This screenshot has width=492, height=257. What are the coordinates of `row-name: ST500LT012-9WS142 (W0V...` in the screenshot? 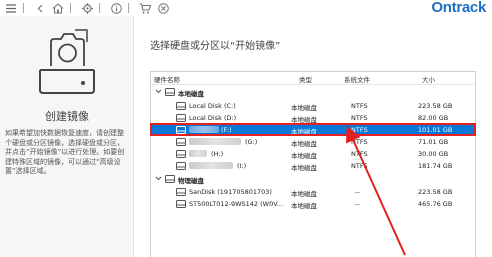 It's located at (236, 203).